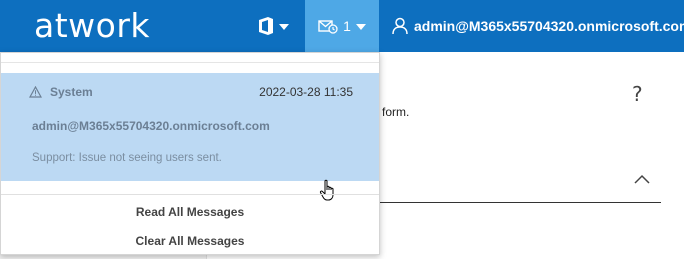  I want to click on user-menu-button: admin@M365x55704320.onmicrosoft.com, so click(538, 26).